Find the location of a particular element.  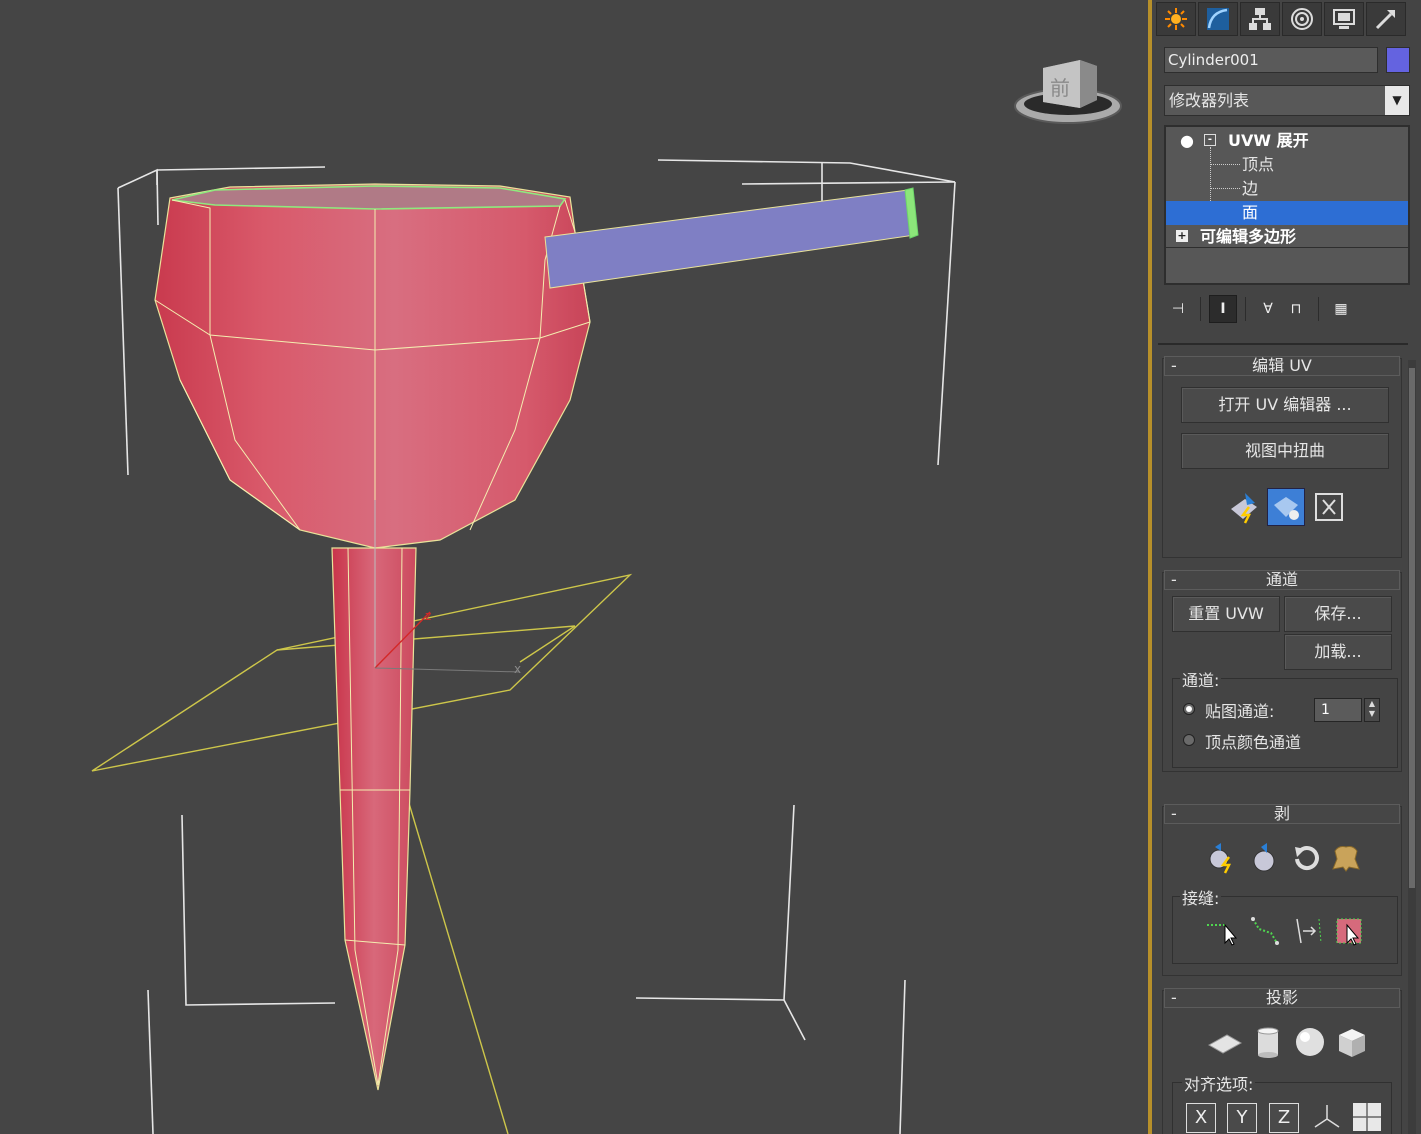

axis-tripod-icon is located at coordinates (1327, 1116).